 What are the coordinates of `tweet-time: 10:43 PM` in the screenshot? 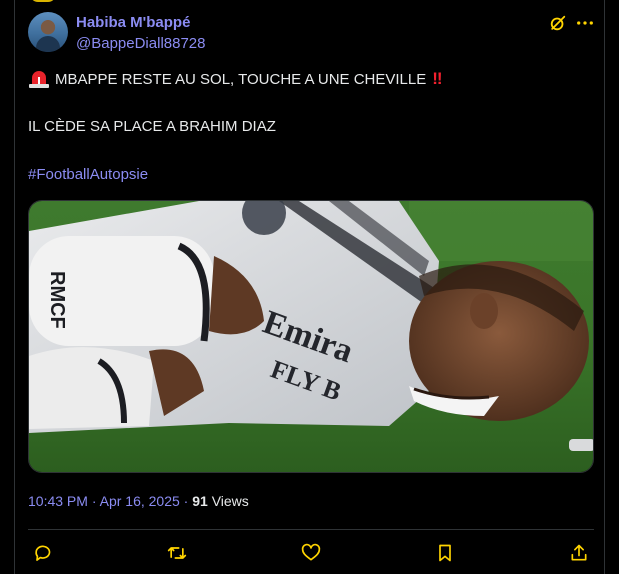 It's located at (58, 501).